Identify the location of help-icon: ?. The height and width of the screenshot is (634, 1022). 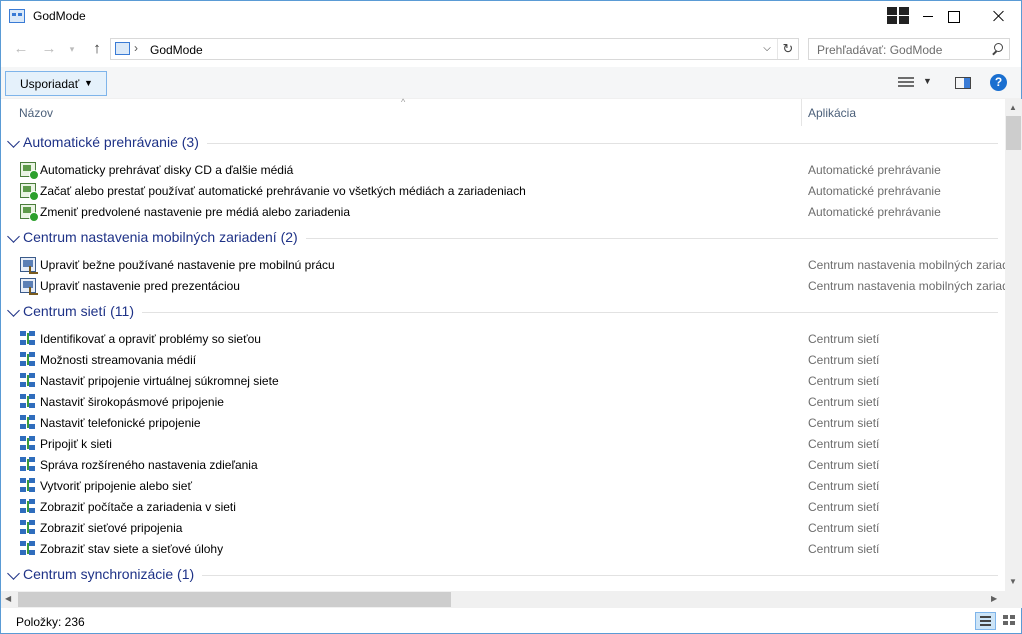
(998, 82).